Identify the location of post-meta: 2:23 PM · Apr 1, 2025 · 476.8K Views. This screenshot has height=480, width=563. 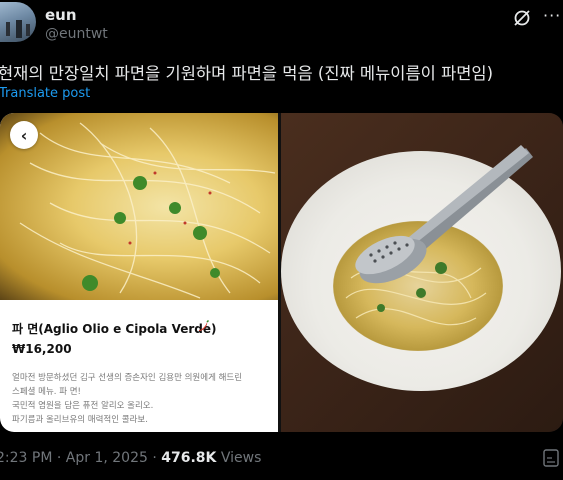
(130, 458).